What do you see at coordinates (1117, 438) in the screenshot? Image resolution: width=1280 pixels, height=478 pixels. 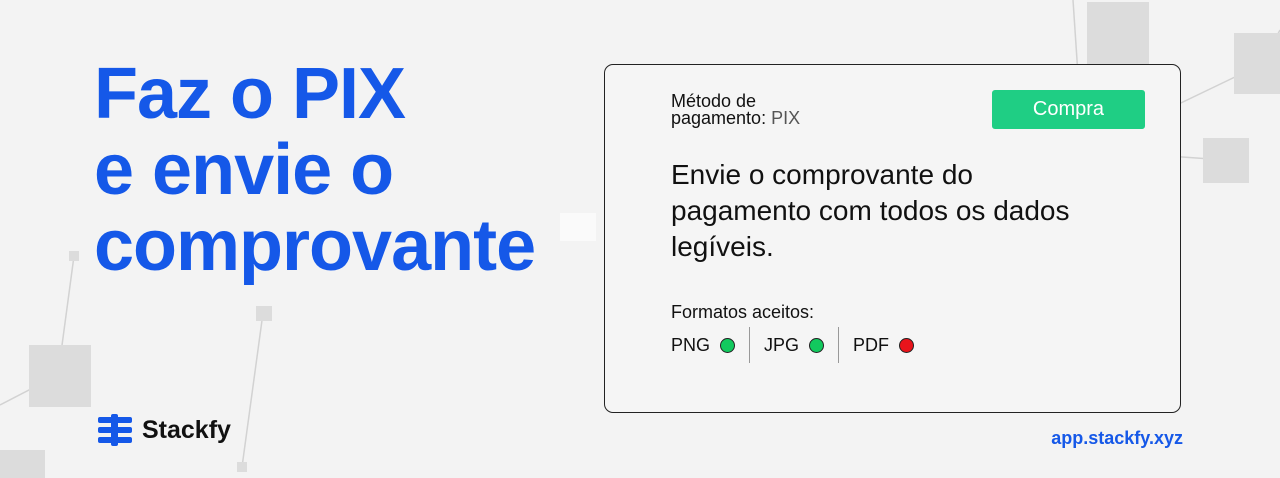 I see `app-url-link: app.stackfy.xyz` at bounding box center [1117, 438].